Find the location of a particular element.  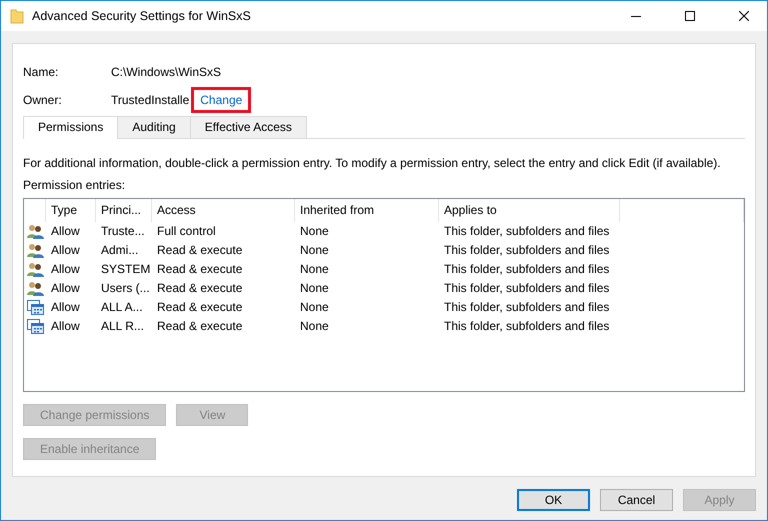

column-header: Applies to is located at coordinates (529, 210).